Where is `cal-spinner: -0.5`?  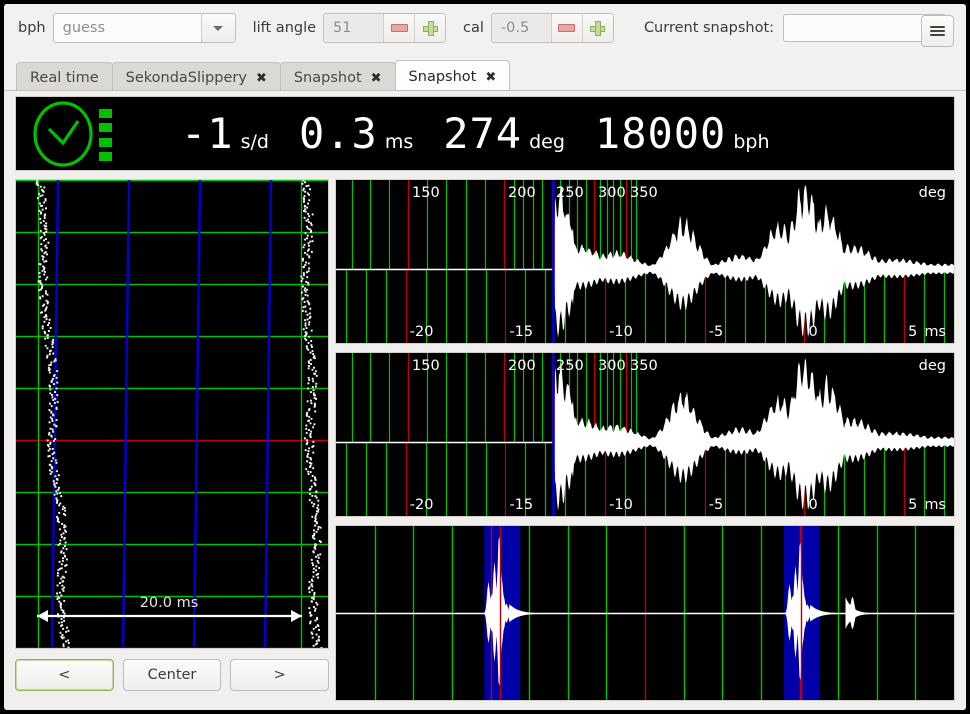
cal-spinner: -0.5 is located at coordinates (552, 28).